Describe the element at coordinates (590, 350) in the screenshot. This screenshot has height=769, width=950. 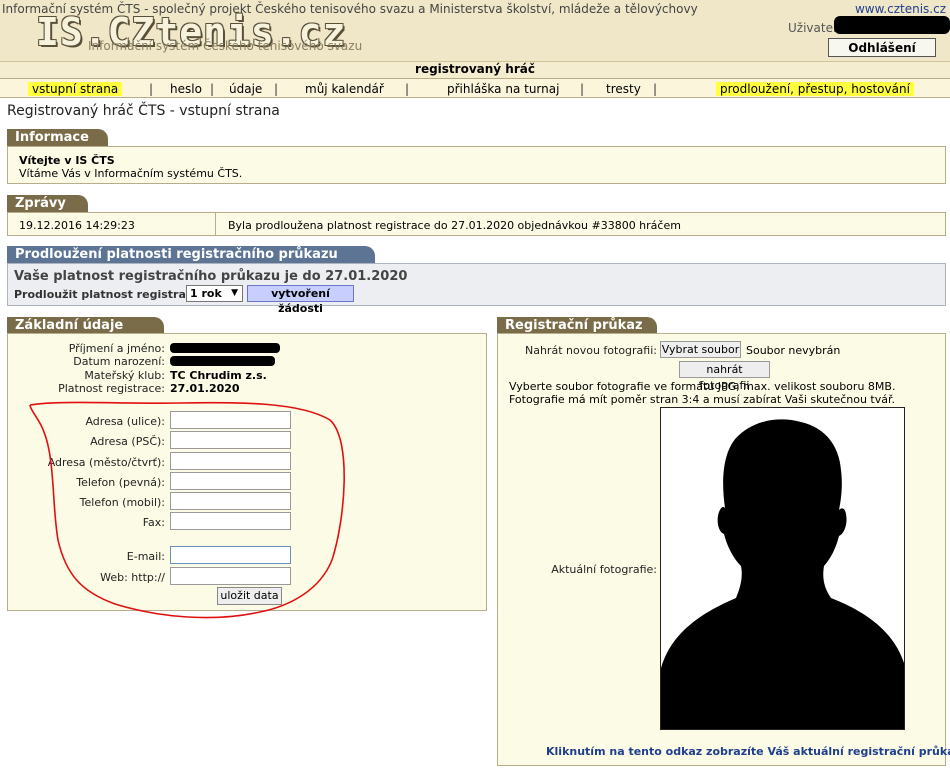
I see `upload-photo-label: Nahrát novou fotografii:` at that location.